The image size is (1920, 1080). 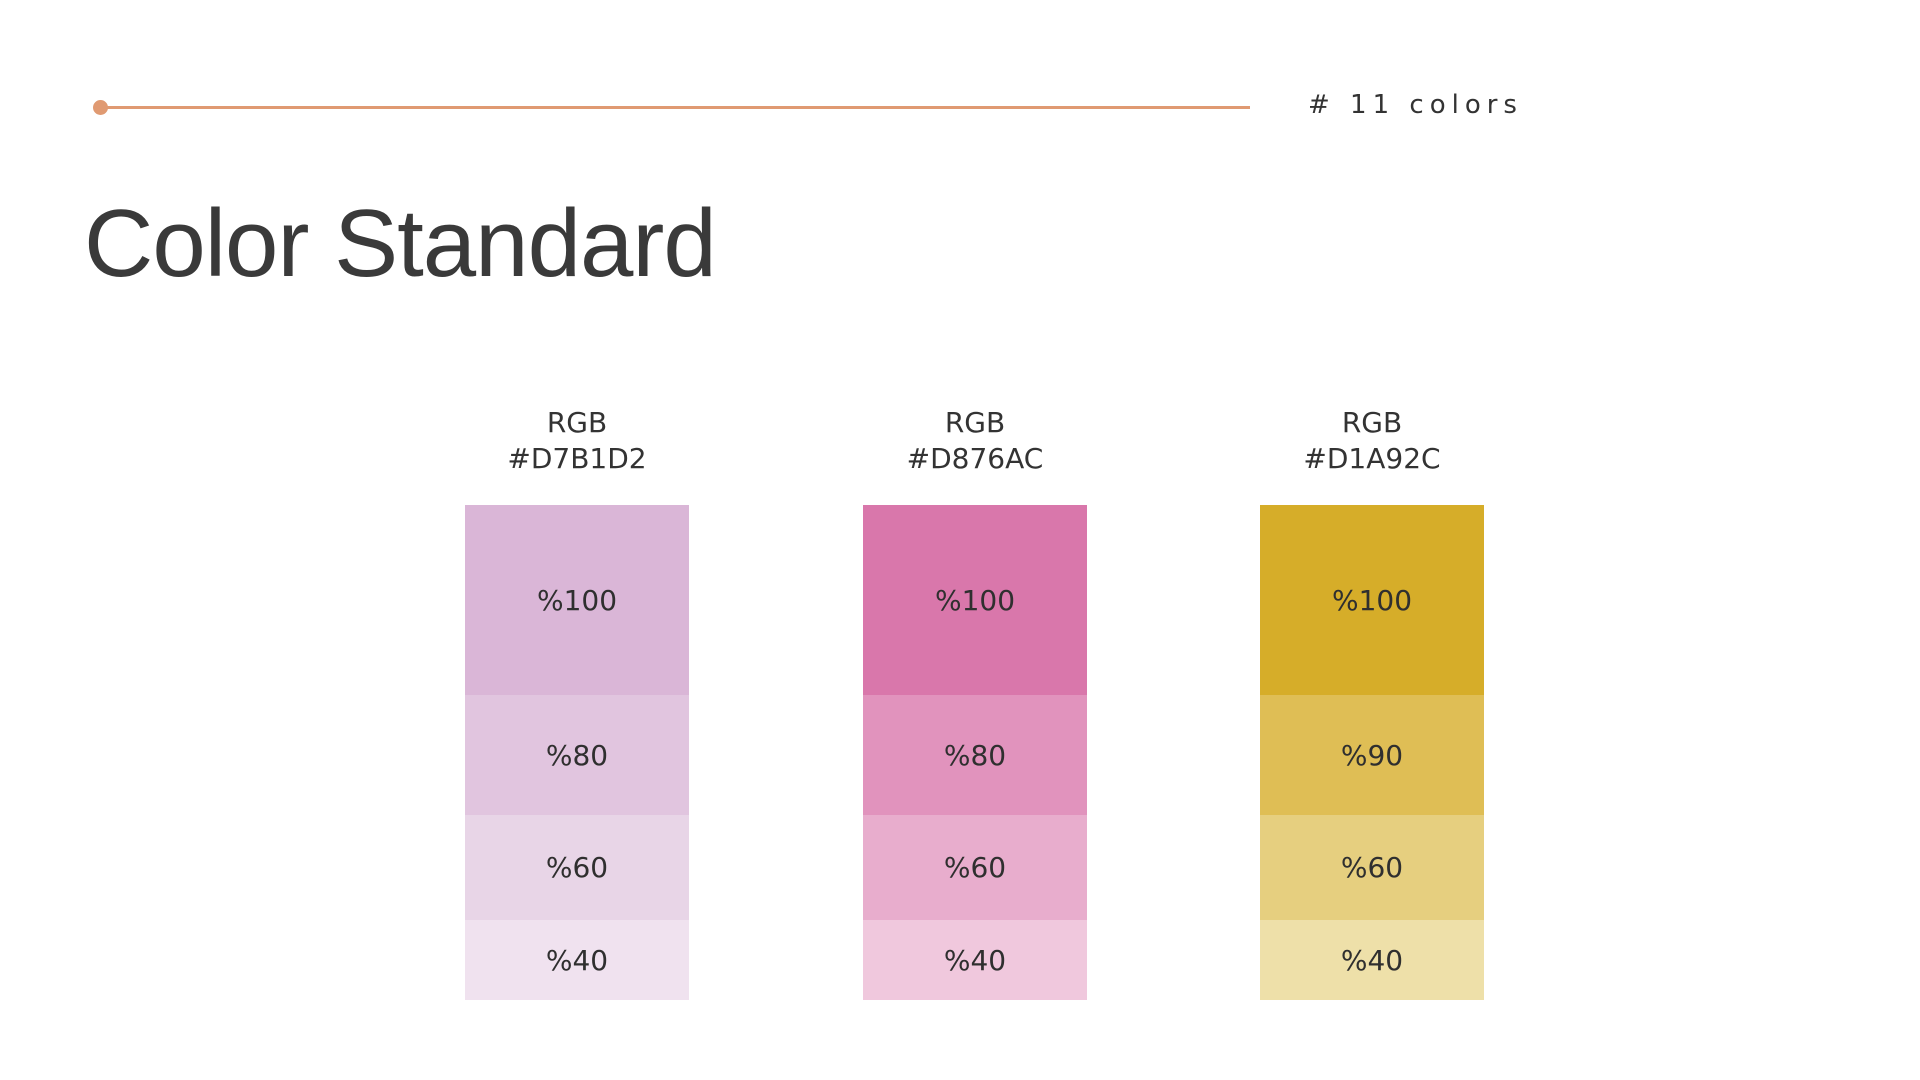 I want to click on swatch-header: RGB #D876AC, so click(x=975, y=455).